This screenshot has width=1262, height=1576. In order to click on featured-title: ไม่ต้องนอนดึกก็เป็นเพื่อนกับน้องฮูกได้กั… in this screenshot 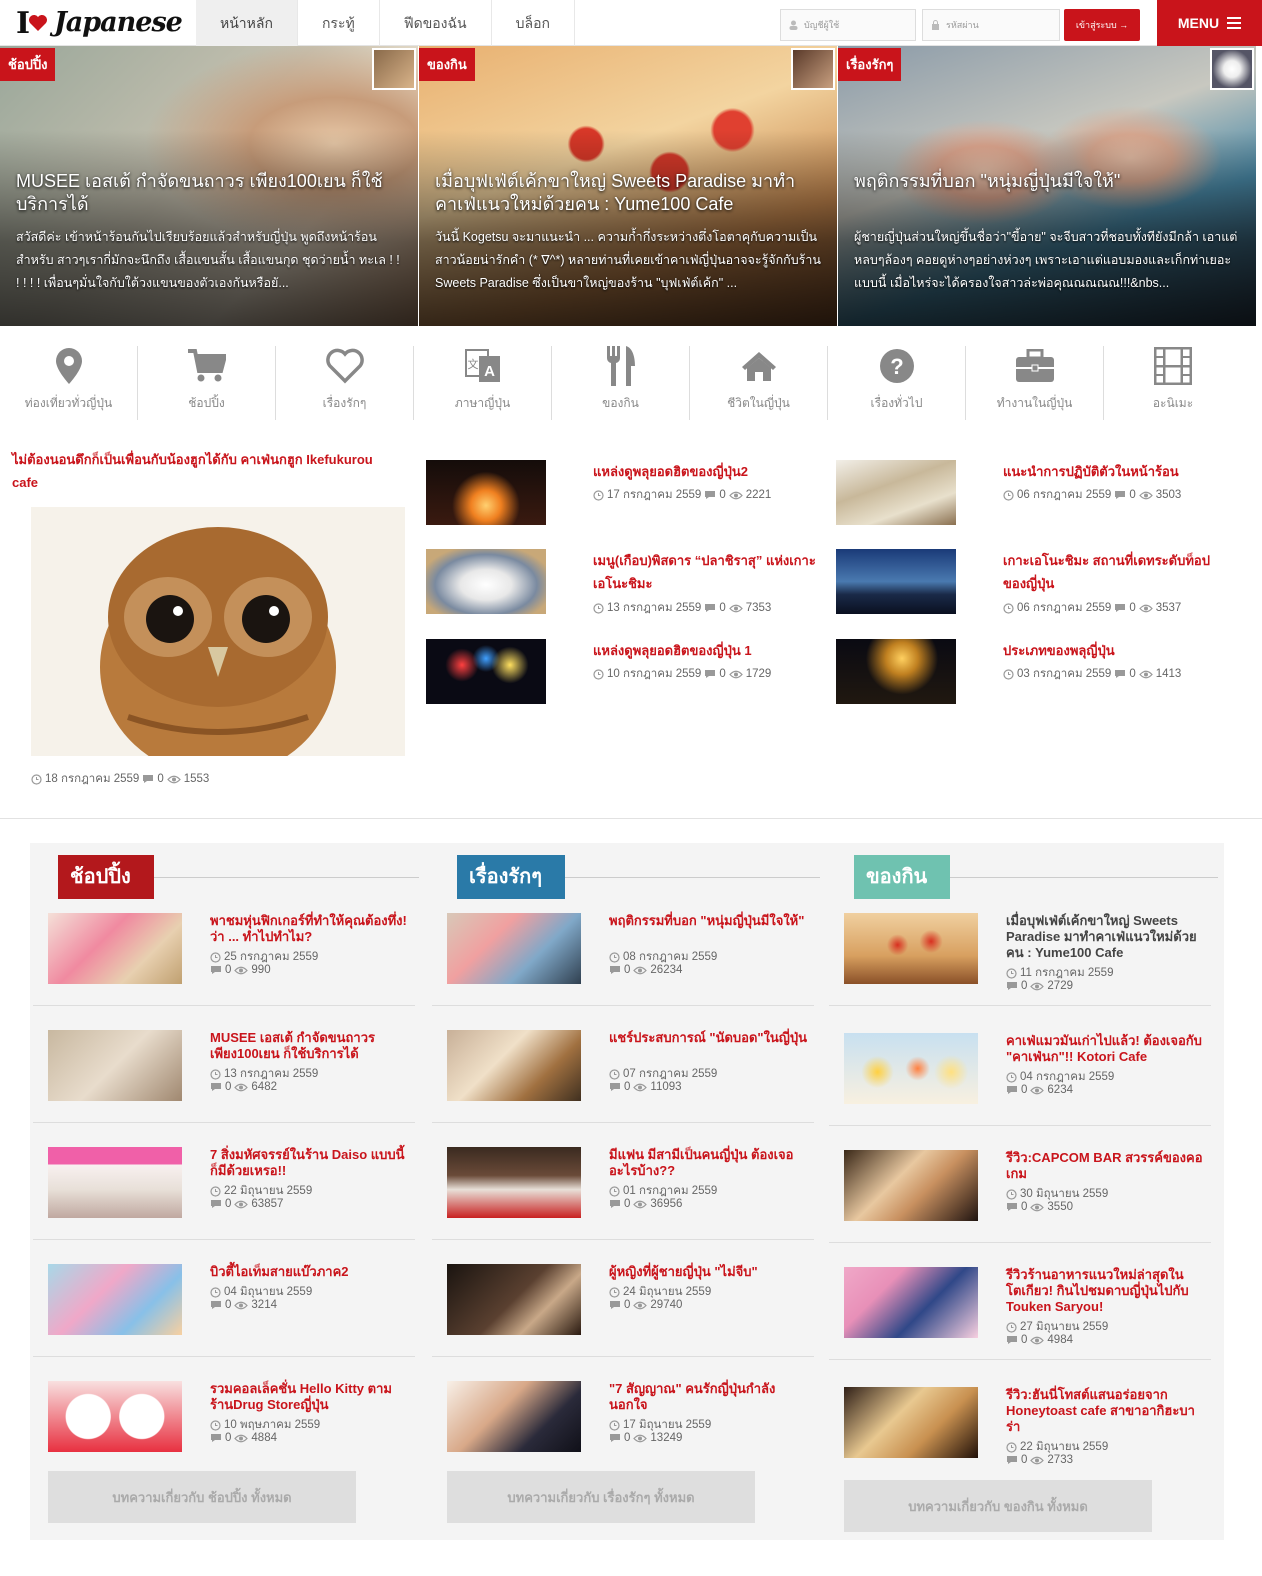, I will do `click(197, 471)`.